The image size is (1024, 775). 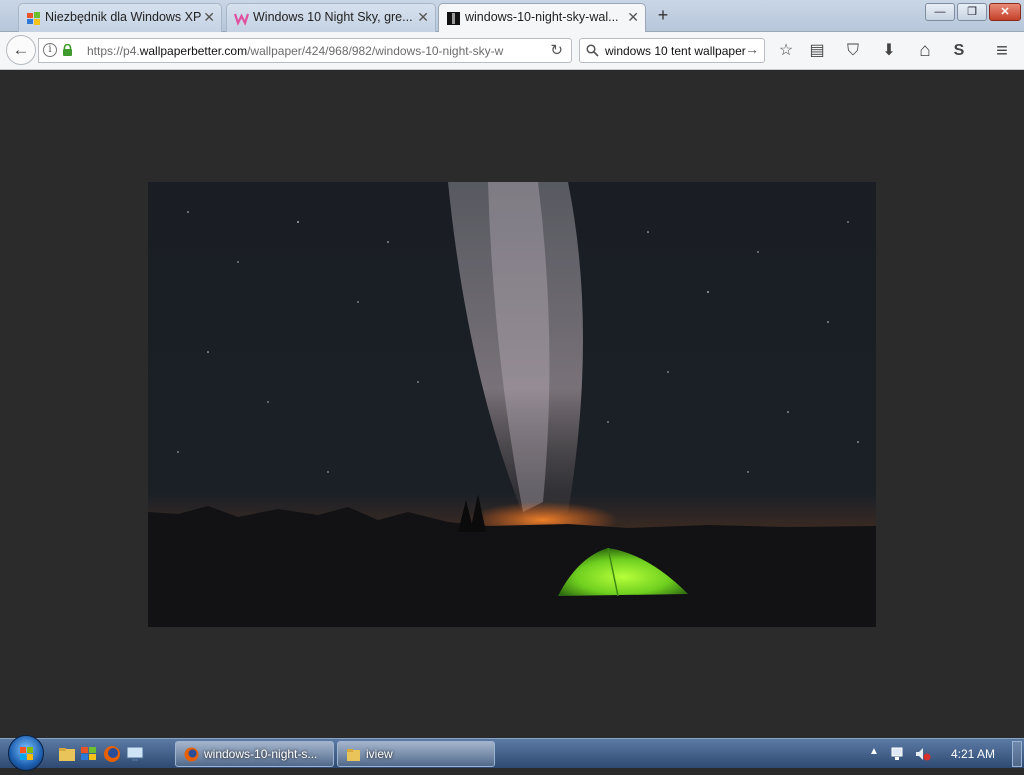 What do you see at coordinates (889, 51) in the screenshot?
I see `download-icon: ⬇` at bounding box center [889, 51].